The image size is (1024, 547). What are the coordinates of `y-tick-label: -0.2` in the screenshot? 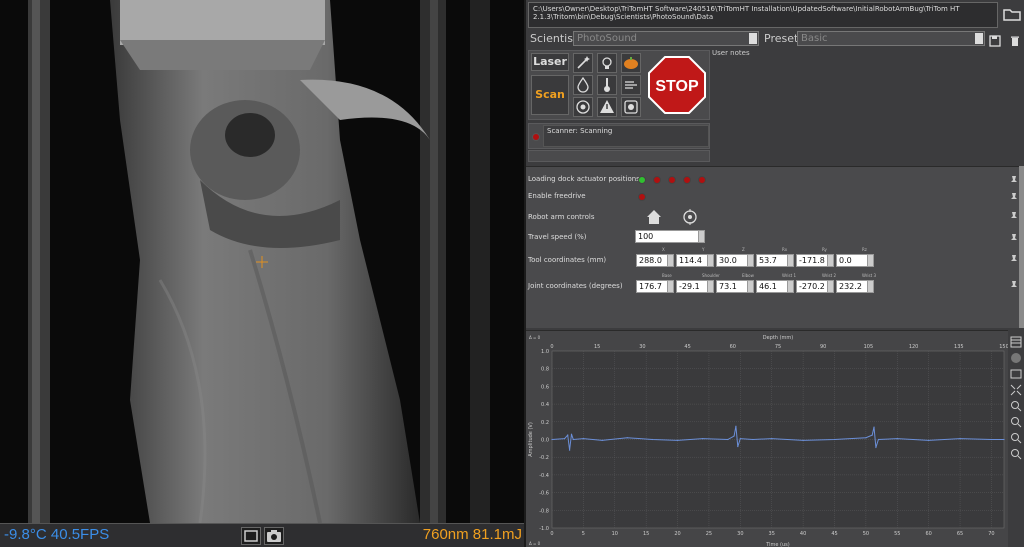 It's located at (544, 458).